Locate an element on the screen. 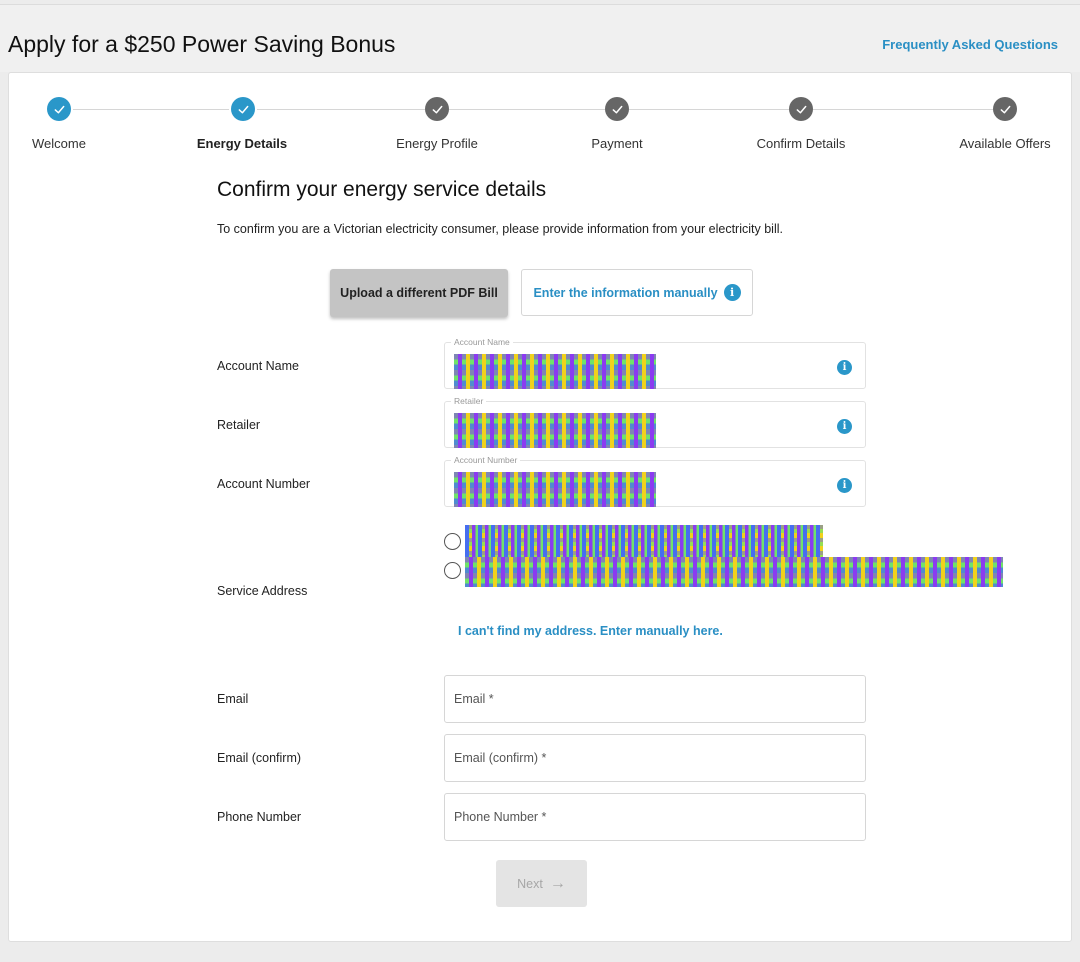  step-label-payment: Payment is located at coordinates (617, 143).